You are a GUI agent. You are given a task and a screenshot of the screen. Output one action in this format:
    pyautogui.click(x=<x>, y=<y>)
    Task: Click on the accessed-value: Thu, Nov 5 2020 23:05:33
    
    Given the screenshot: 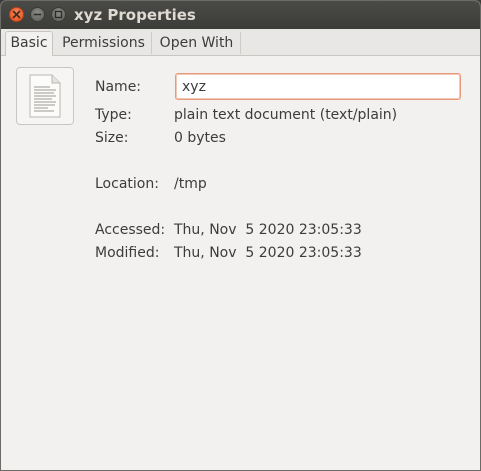 What is the action you would take?
    pyautogui.click(x=268, y=230)
    